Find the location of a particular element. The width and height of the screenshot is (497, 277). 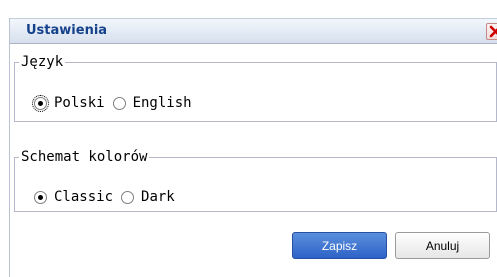

radio-option-english: English is located at coordinates (152, 103).